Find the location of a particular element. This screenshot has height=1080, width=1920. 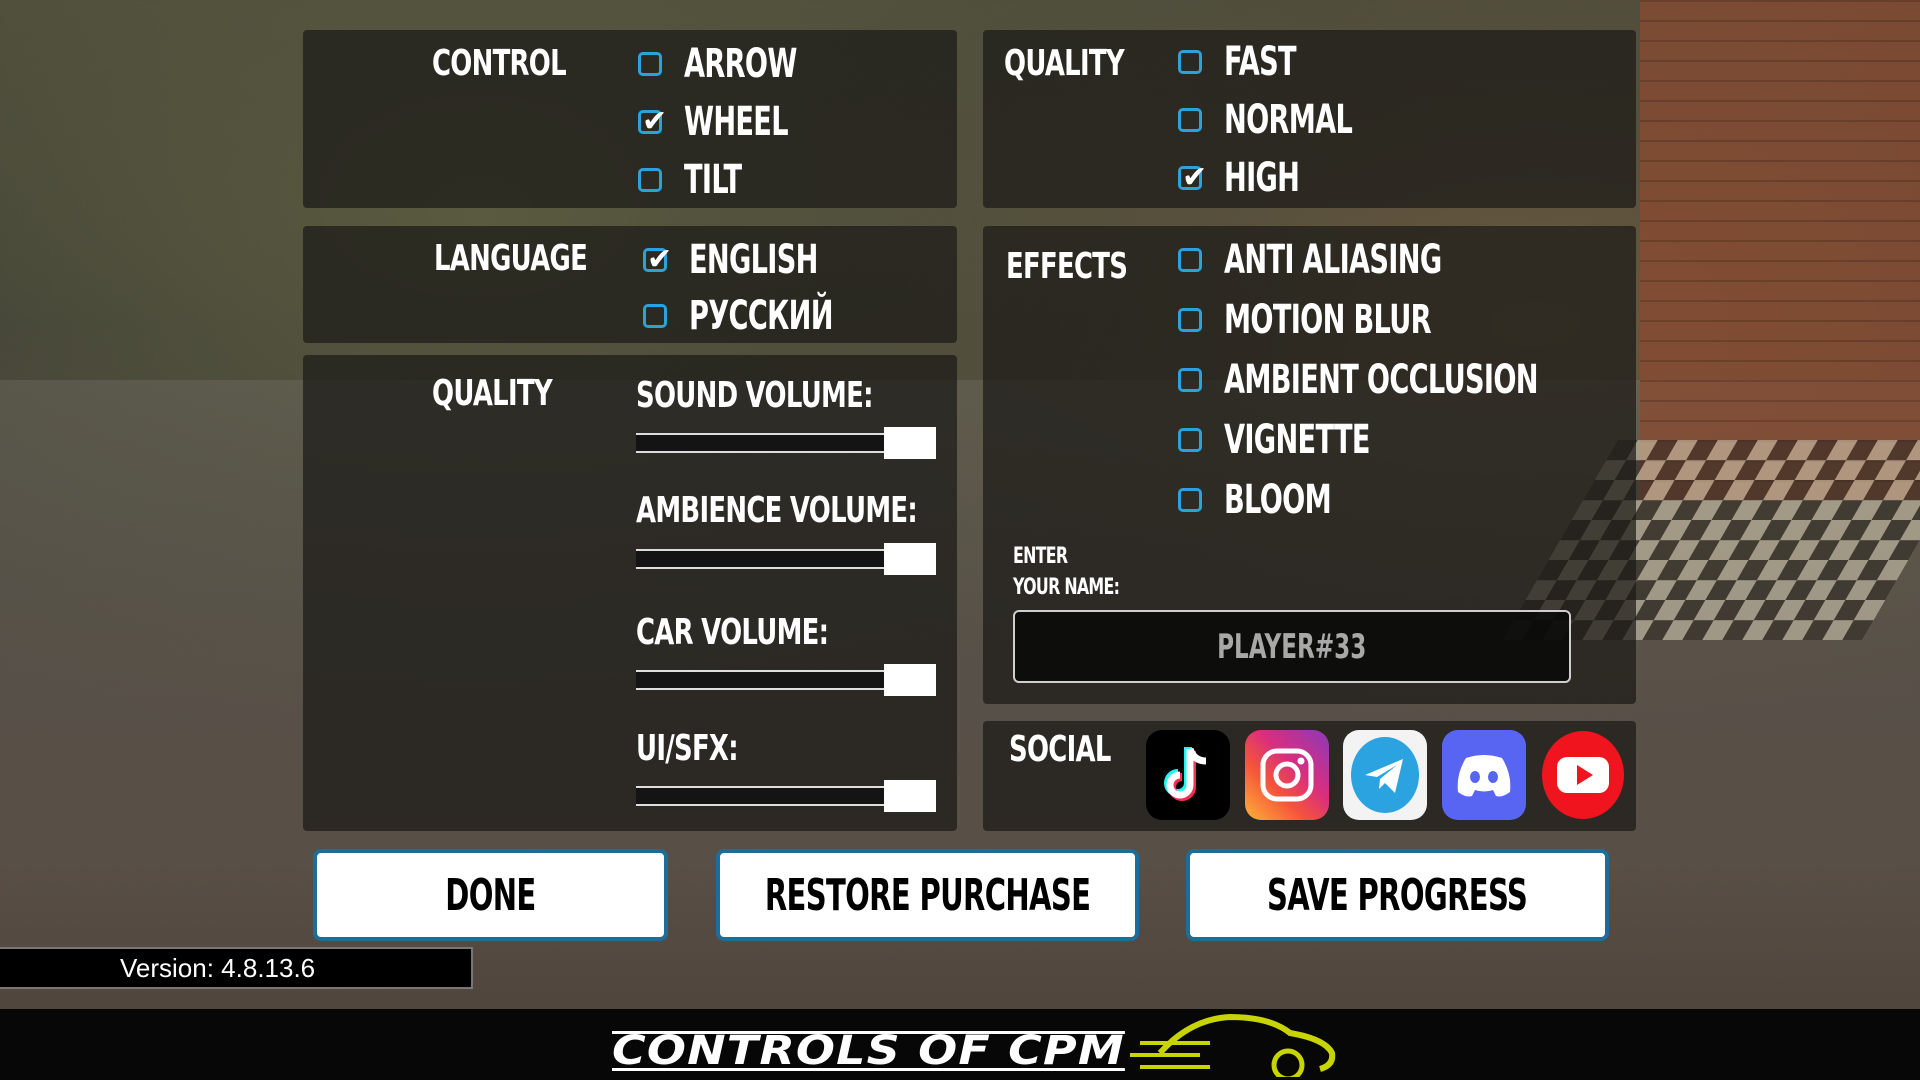

control-option-wheel: ✔ WHEEL is located at coordinates (737, 122).